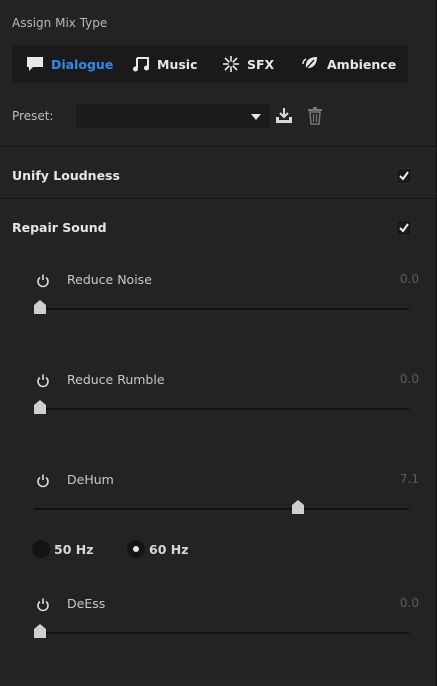 The width and height of the screenshot is (437, 686). What do you see at coordinates (90, 479) in the screenshot?
I see `dehum-label: DeHum` at bounding box center [90, 479].